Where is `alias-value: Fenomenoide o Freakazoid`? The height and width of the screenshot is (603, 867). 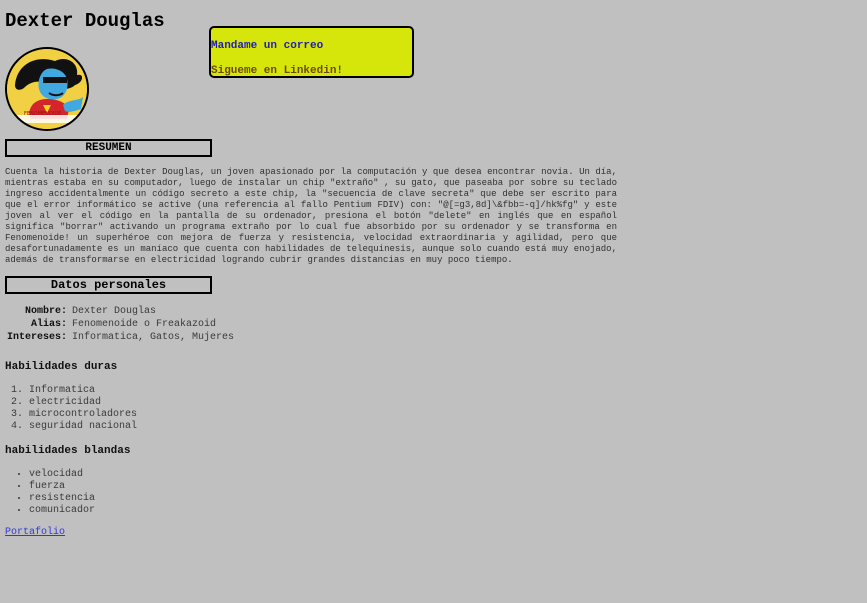 alias-value: Fenomenoide o Freakazoid is located at coordinates (144, 324).